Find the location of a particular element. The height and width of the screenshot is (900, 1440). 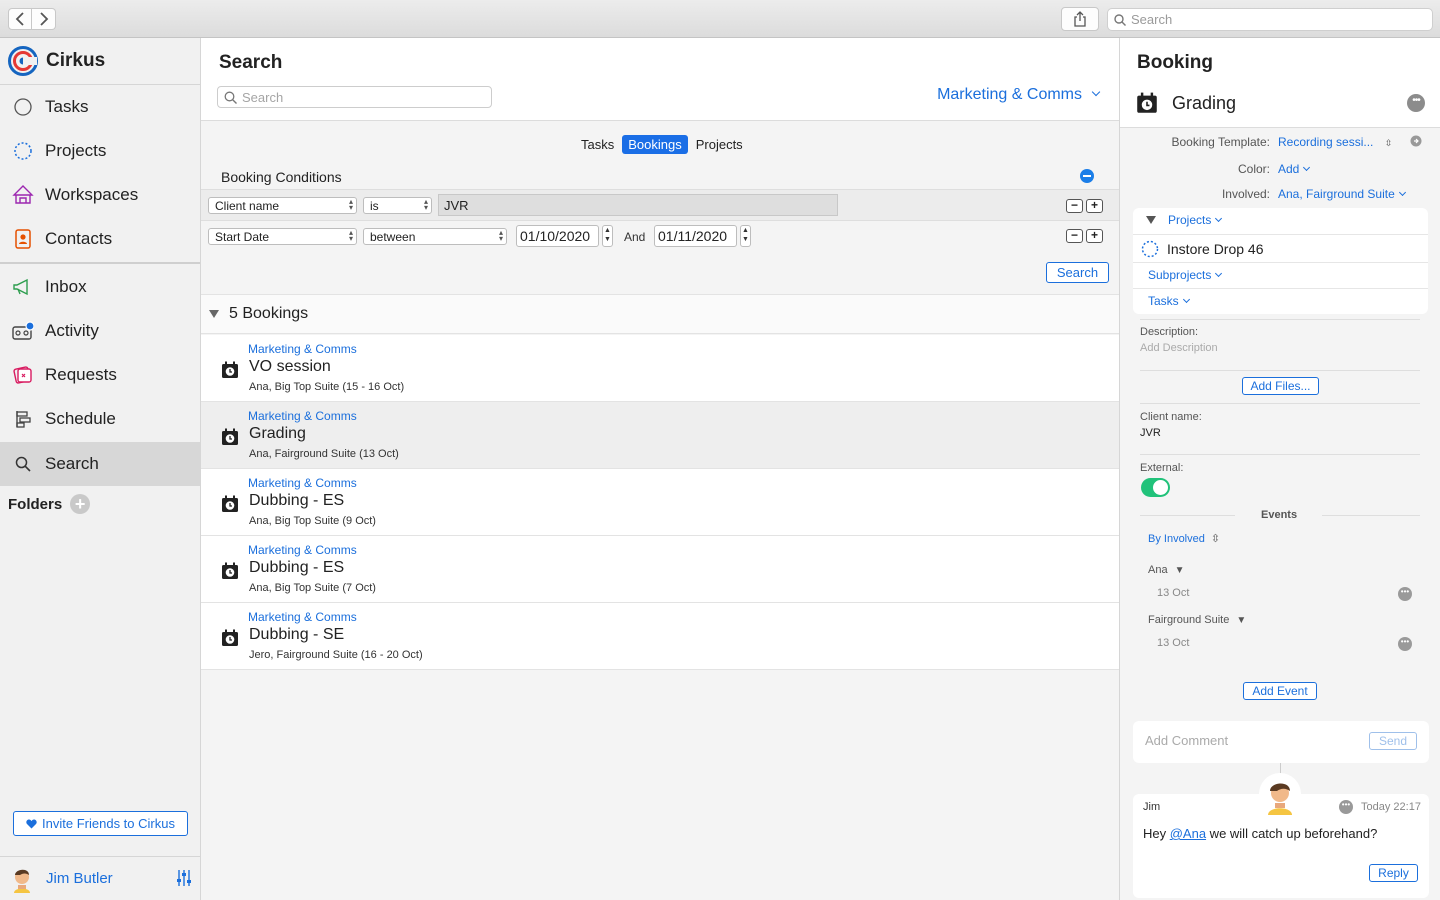

search-field is located at coordinates (354, 97).